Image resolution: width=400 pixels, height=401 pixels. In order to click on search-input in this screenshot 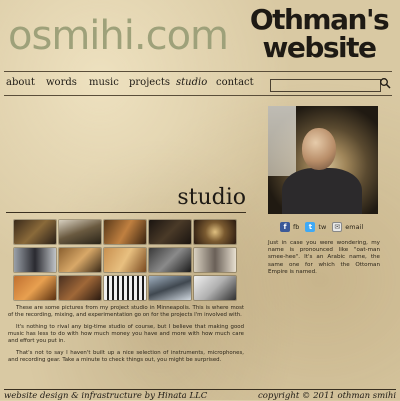, I will do `click(325, 85)`.